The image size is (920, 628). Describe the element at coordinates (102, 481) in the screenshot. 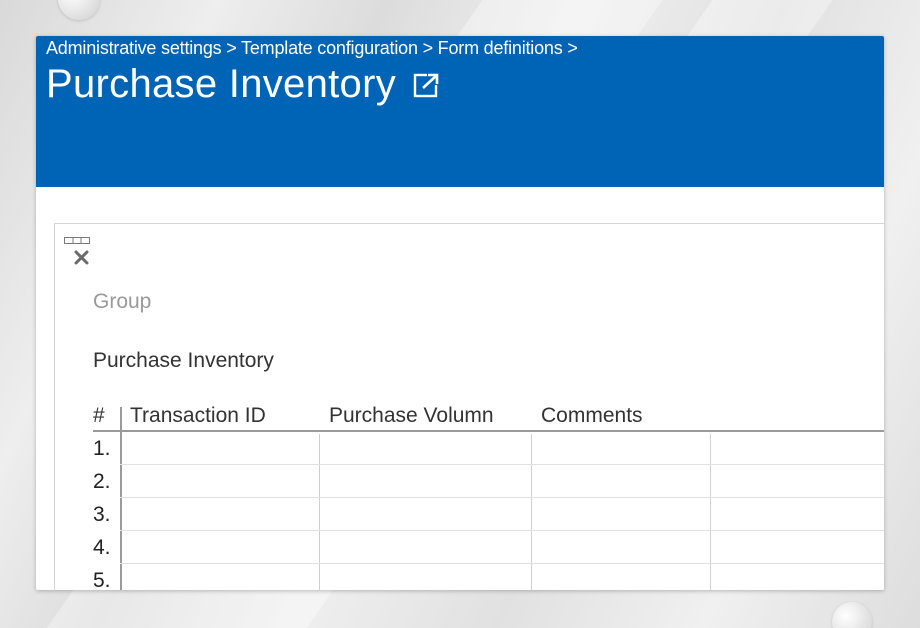

I see `row-number: 2.` at that location.